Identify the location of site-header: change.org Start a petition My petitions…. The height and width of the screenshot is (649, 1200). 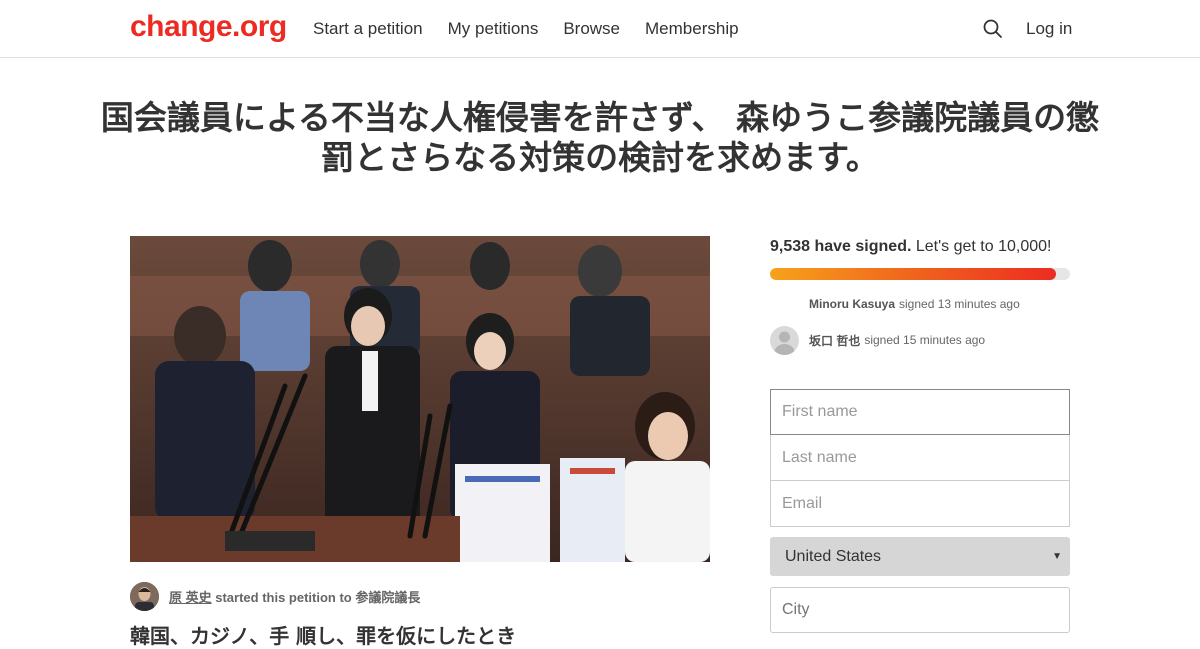
(600, 29).